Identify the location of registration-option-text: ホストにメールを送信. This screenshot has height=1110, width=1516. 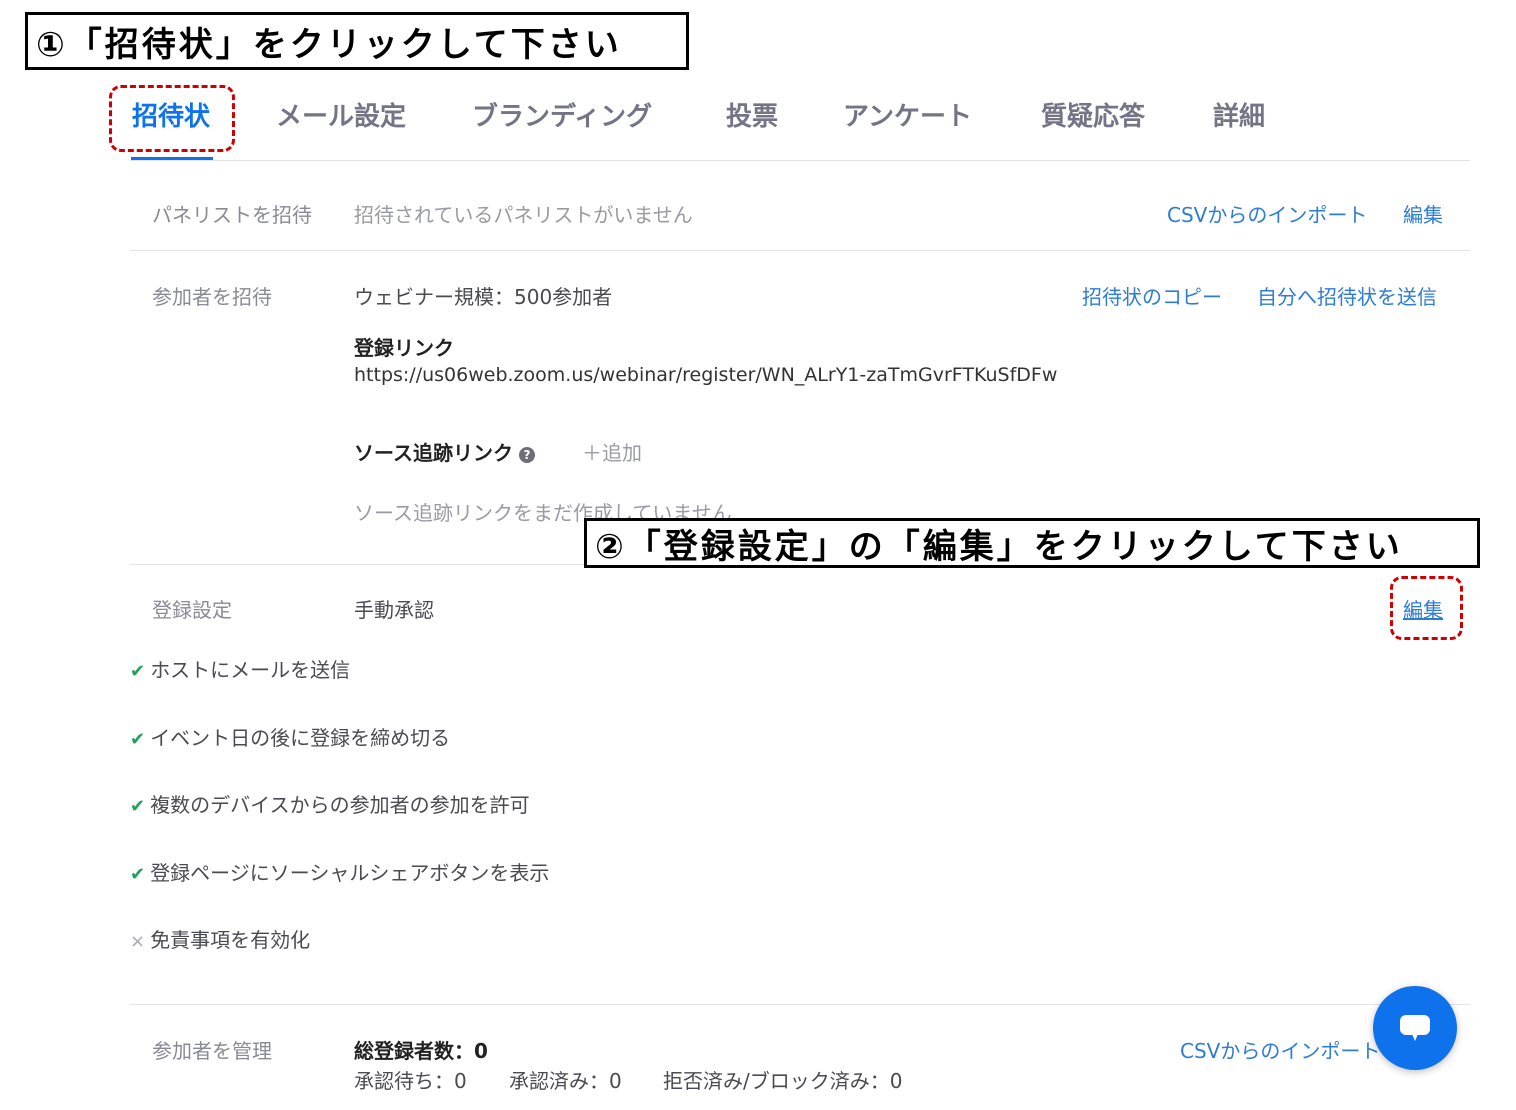
(250, 670).